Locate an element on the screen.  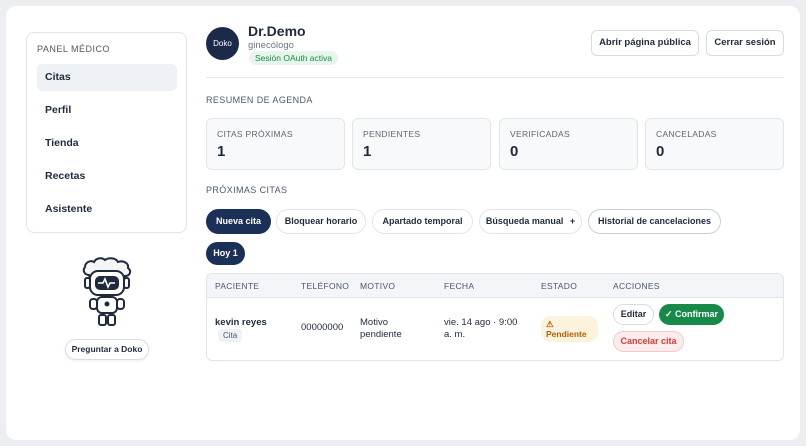
summary-section-title: RESUMEN DE AGENDA is located at coordinates (259, 100).